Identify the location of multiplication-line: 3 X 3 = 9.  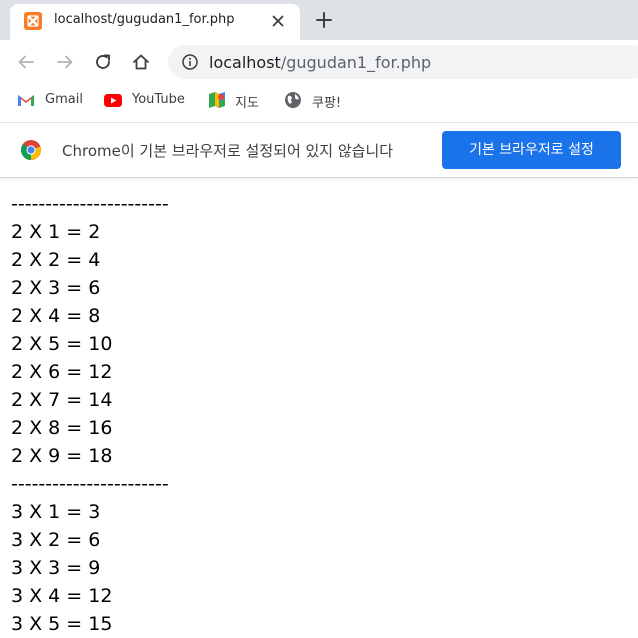
(56, 568).